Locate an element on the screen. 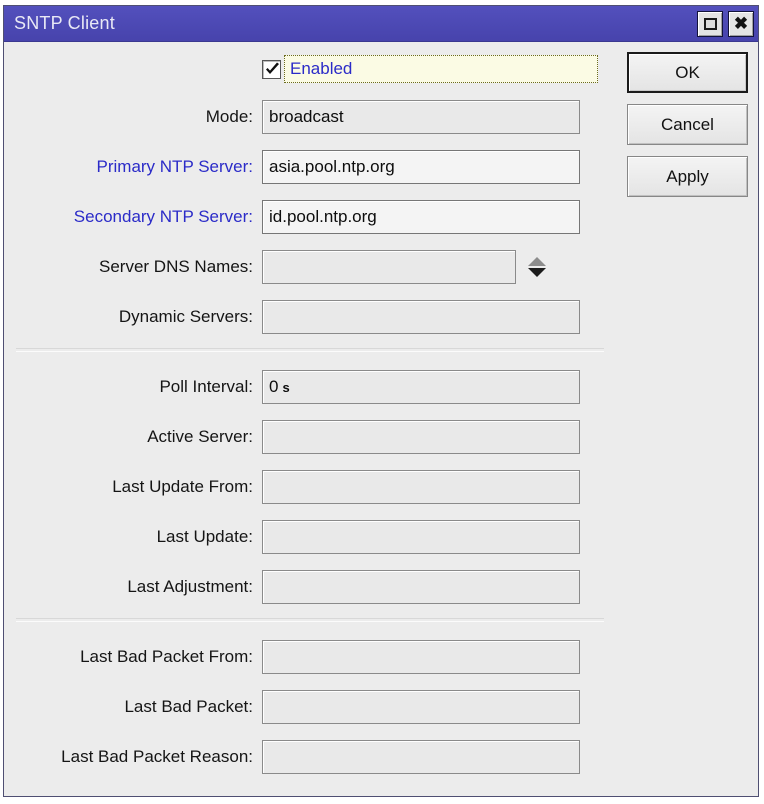  row-active-server: Active Server: is located at coordinates (310, 437).